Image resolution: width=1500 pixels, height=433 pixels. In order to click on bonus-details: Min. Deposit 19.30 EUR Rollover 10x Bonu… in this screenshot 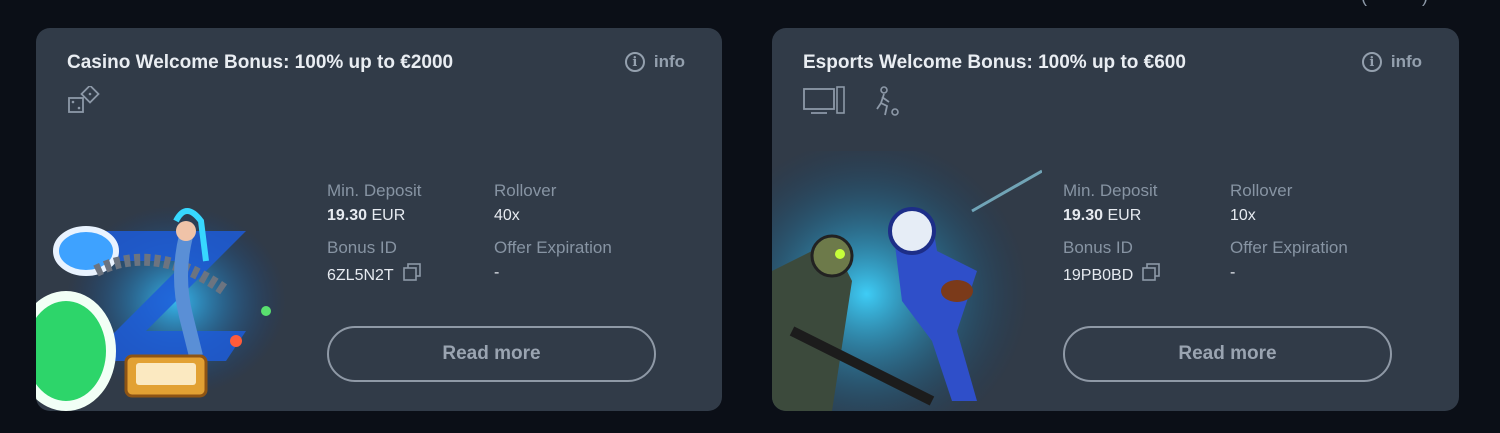, I will do `click(1233, 234)`.